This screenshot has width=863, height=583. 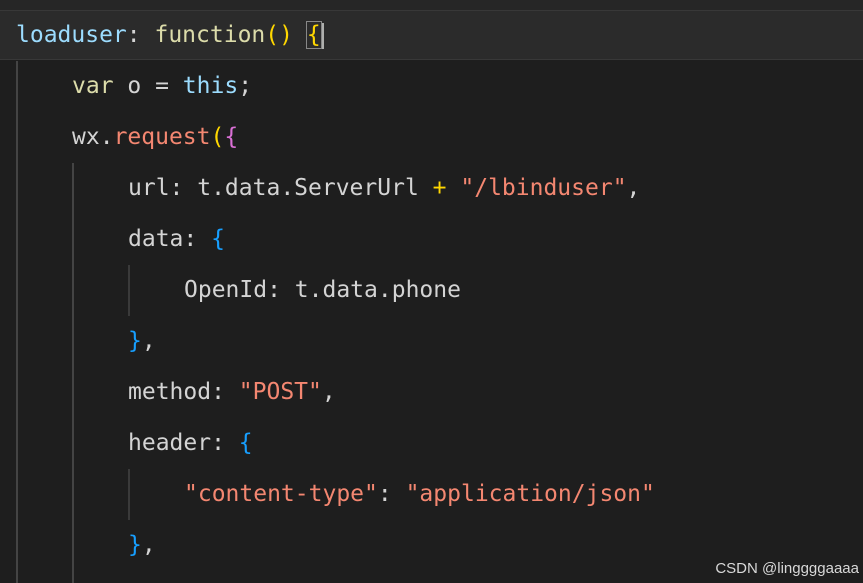 I want to click on code-token: "content-type", so click(x=281, y=494).